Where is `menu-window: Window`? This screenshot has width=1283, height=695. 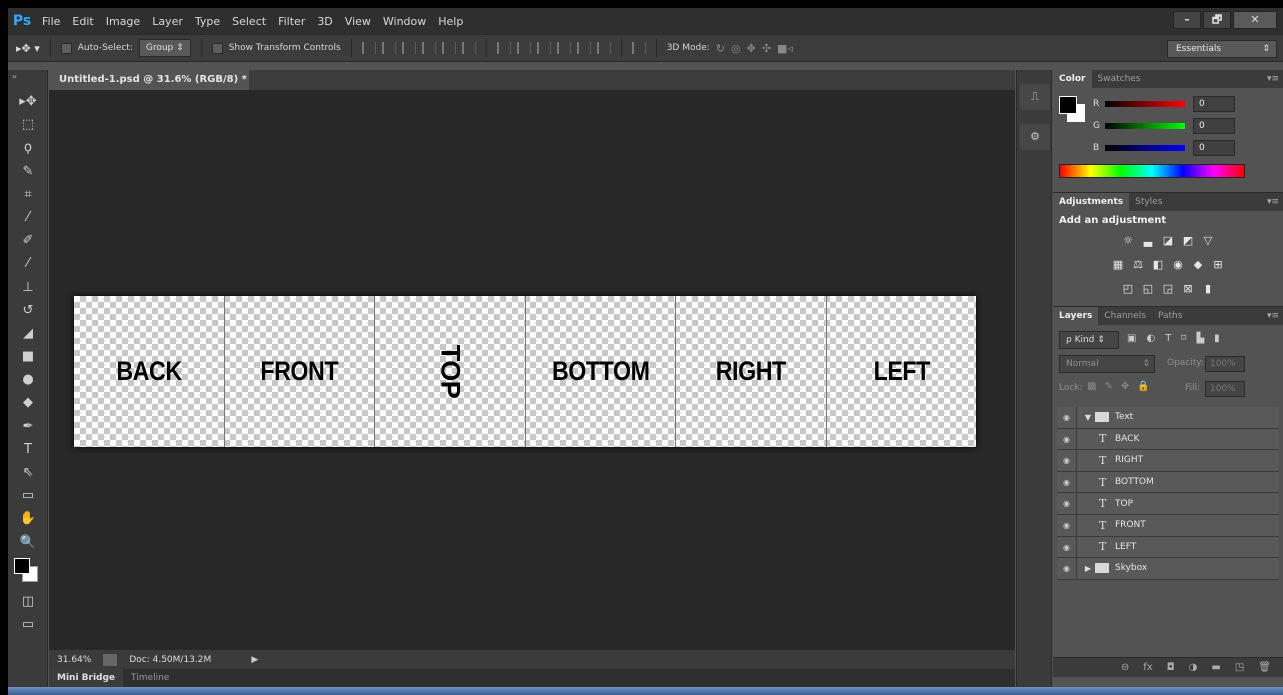
menu-window: Window is located at coordinates (404, 21).